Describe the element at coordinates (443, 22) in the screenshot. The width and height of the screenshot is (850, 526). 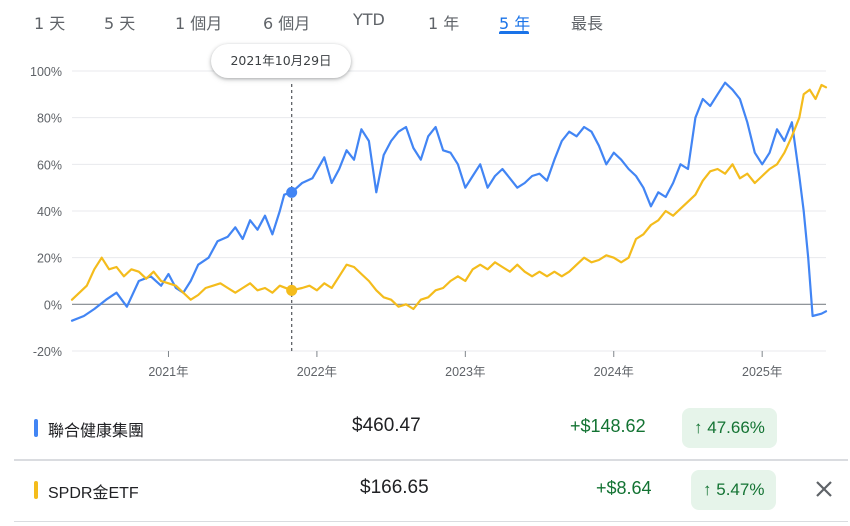
I see `tab-1-year: 1 年` at that location.